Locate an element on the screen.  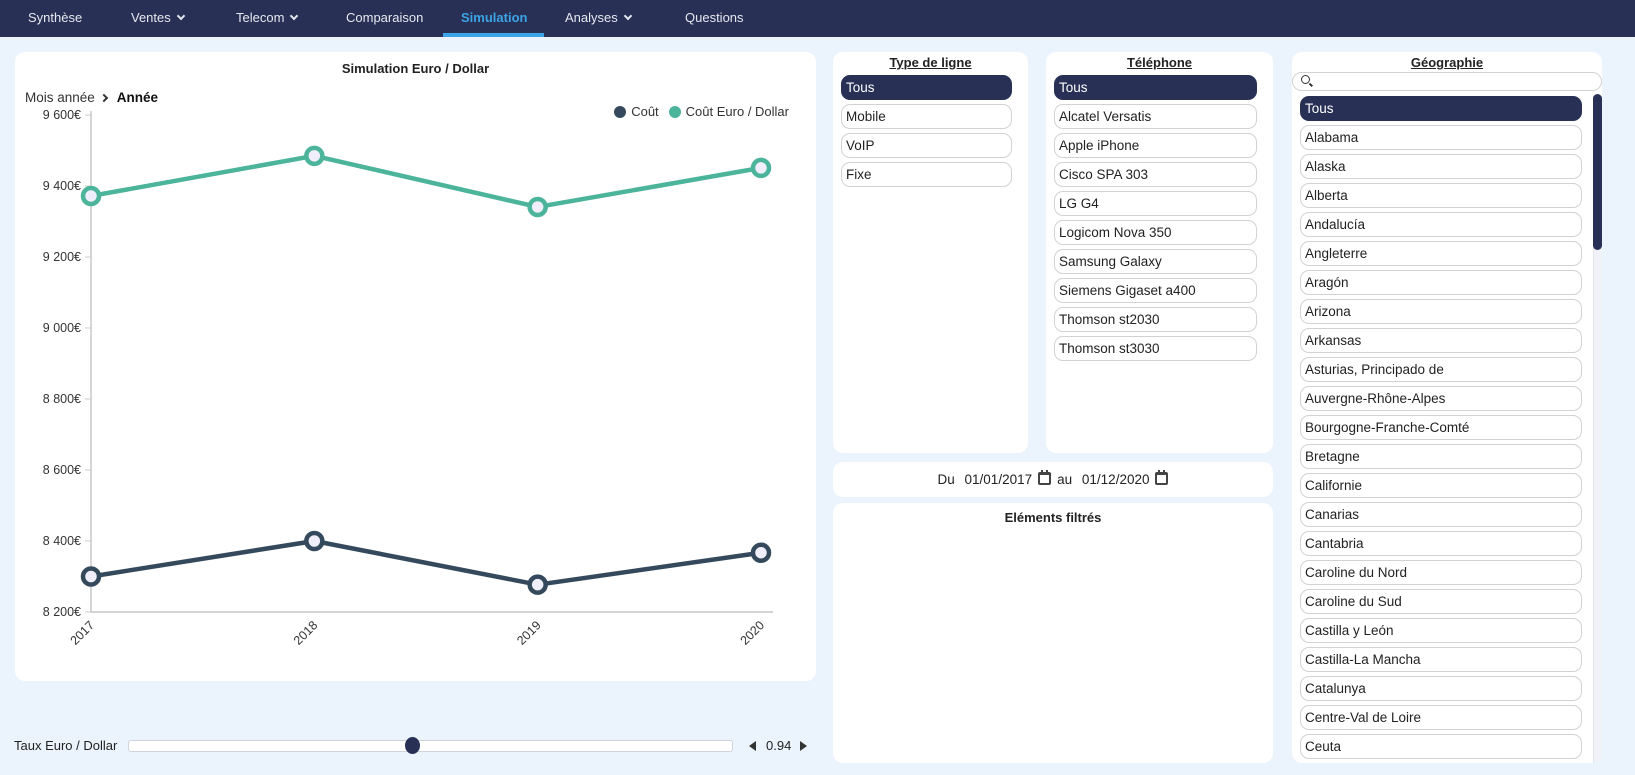
nav-label: Questions is located at coordinates (714, 17).